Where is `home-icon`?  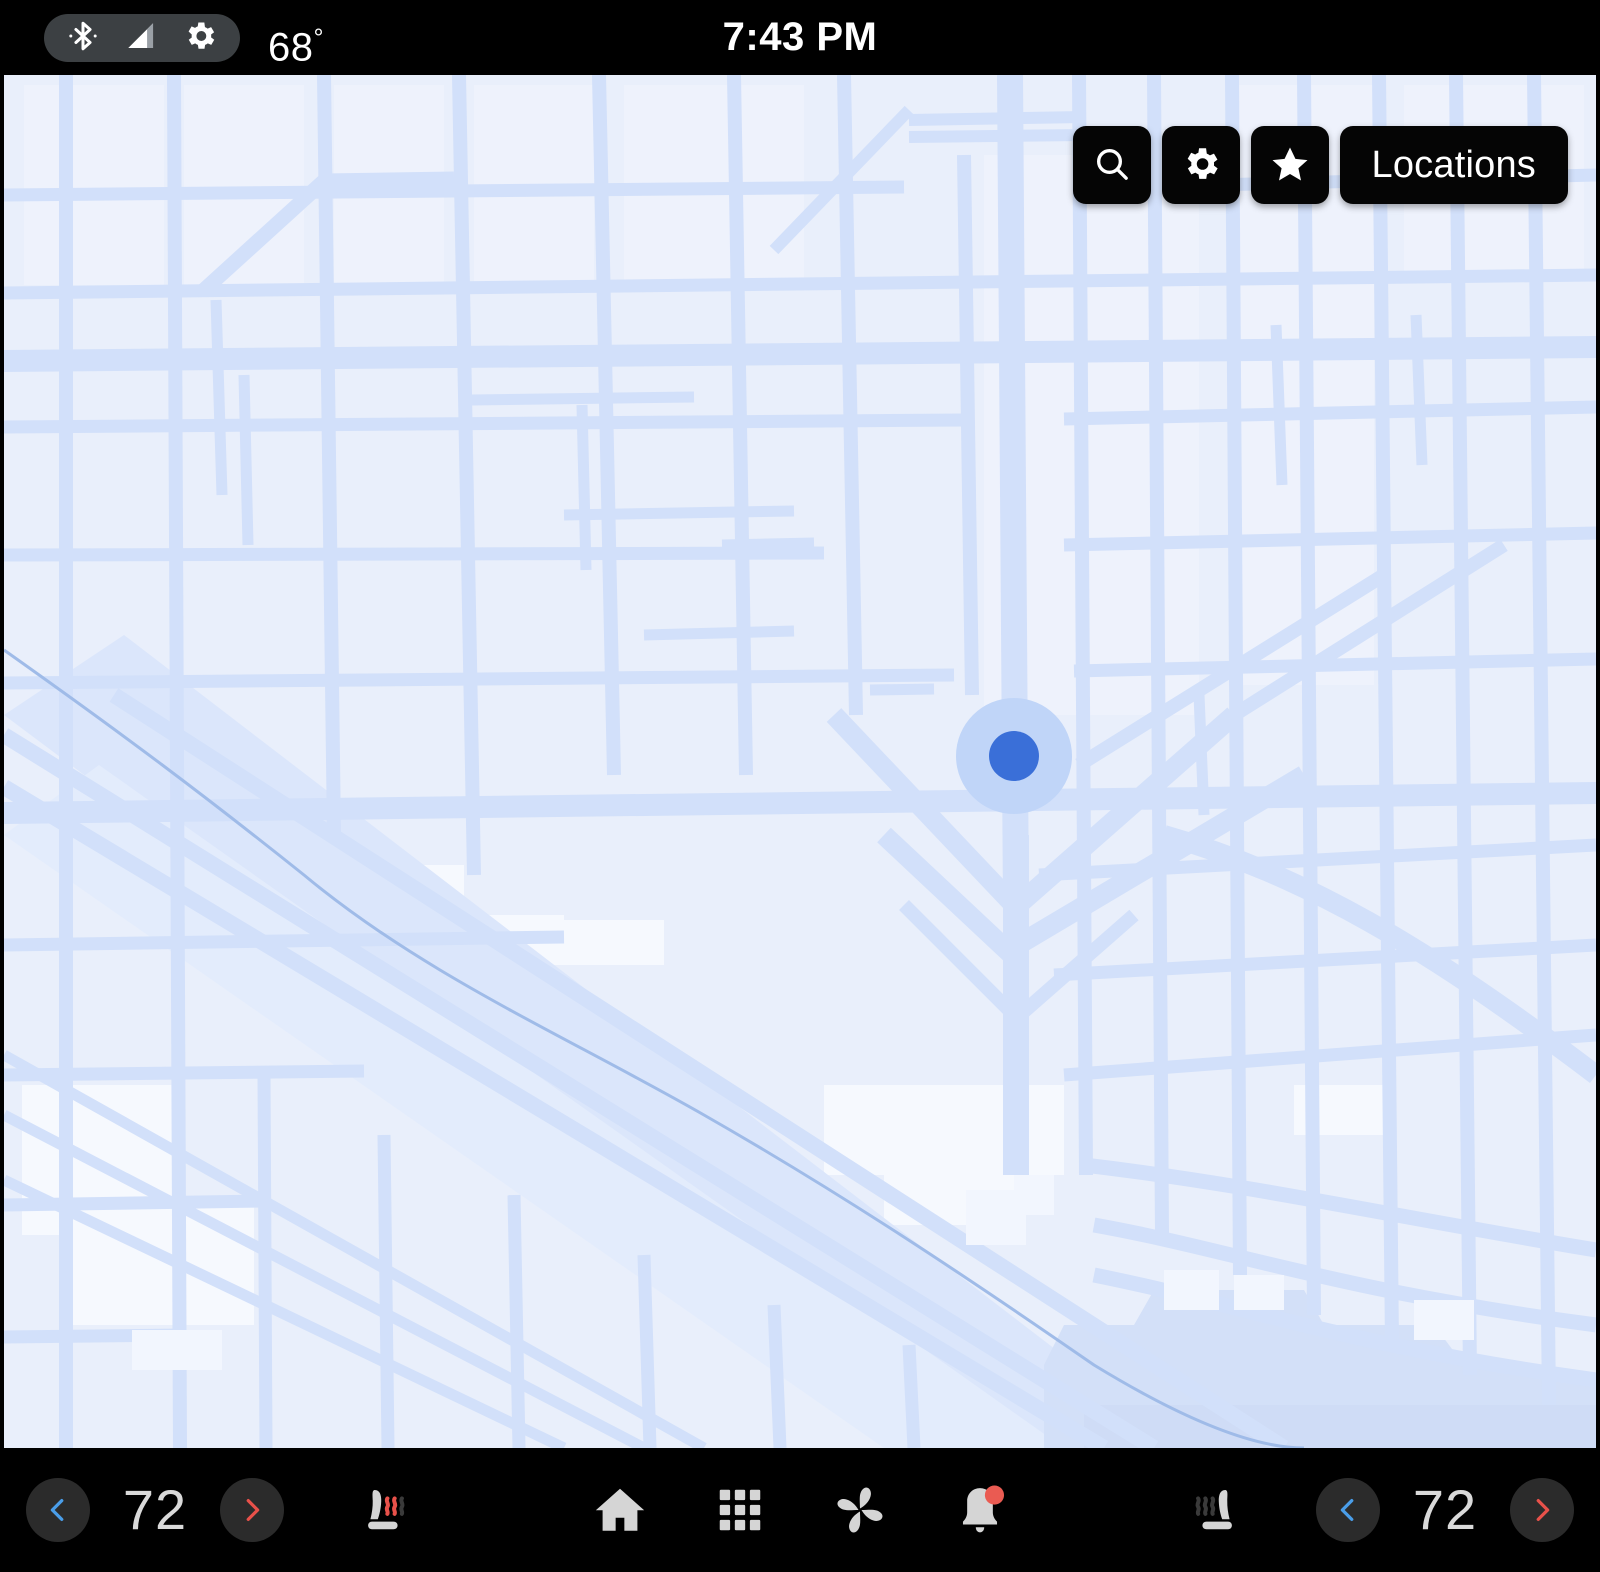
home-icon is located at coordinates (620, 1509).